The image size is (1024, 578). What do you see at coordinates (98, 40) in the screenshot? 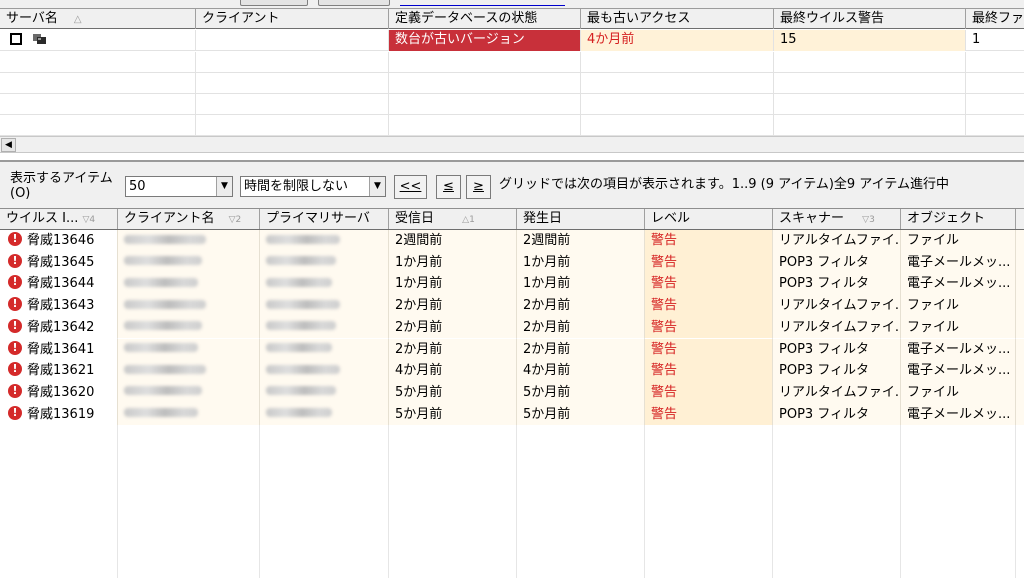
I see `server-name-cell` at bounding box center [98, 40].